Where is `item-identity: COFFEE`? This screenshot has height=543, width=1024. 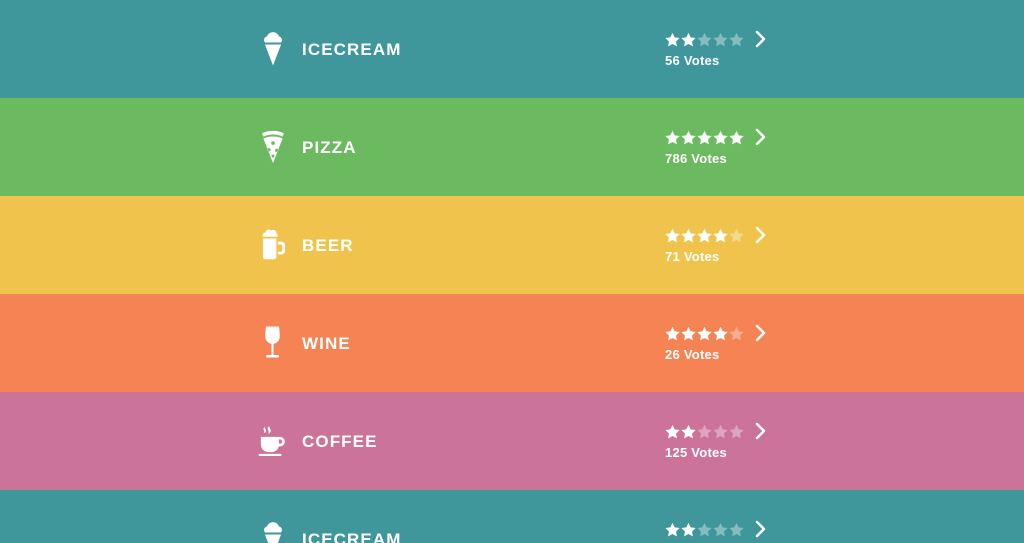 item-identity: COFFEE is located at coordinates (318, 441).